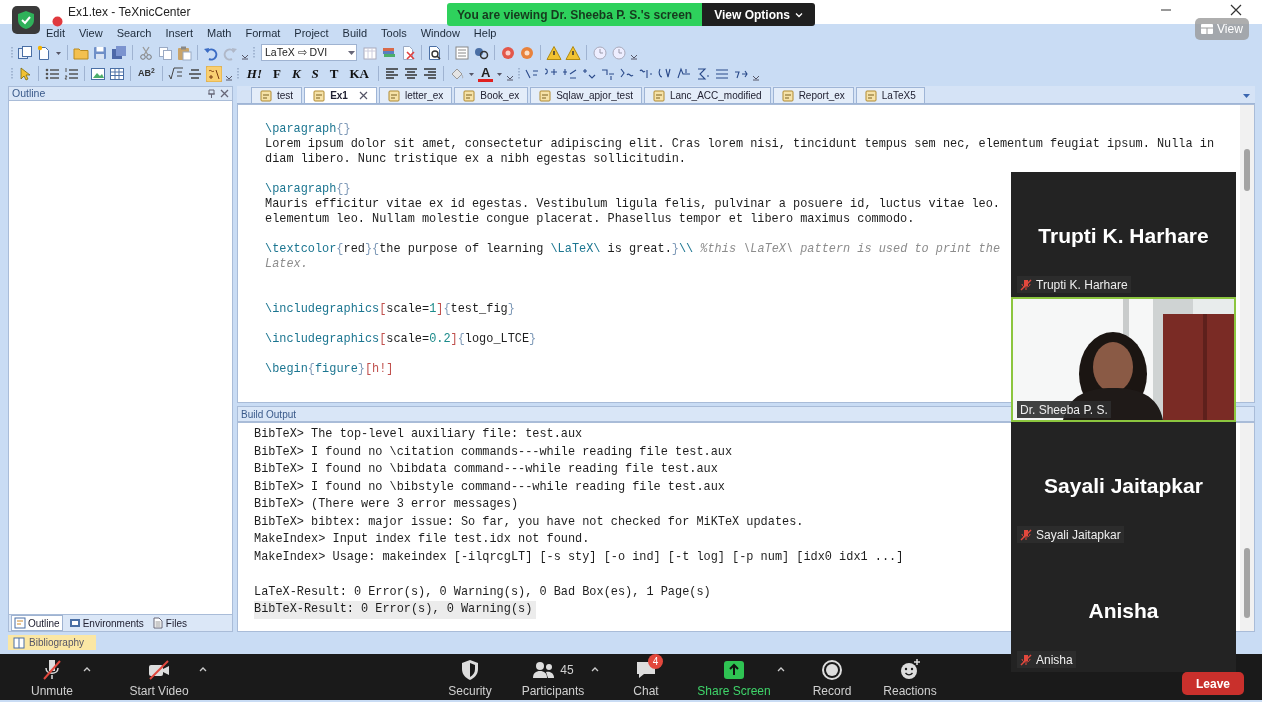  What do you see at coordinates (485, 33) in the screenshot?
I see `menu-item: Help` at bounding box center [485, 33].